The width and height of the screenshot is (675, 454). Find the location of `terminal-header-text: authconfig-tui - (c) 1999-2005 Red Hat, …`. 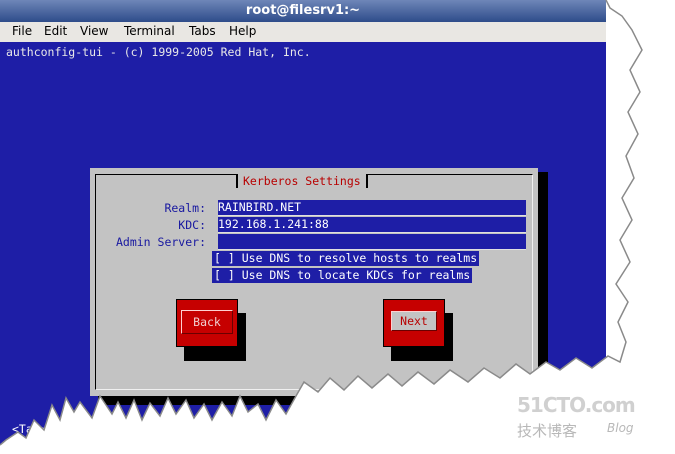

terminal-header-text: authconfig-tui - (c) 1999-2005 Red Hat, … is located at coordinates (158, 52).